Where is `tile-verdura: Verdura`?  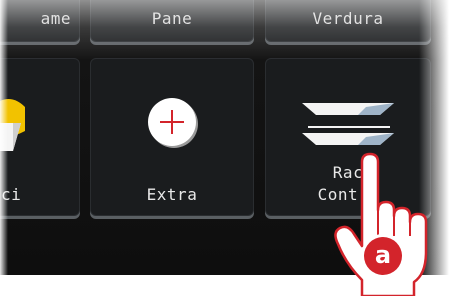 tile-verdura: Verdura is located at coordinates (348, 21).